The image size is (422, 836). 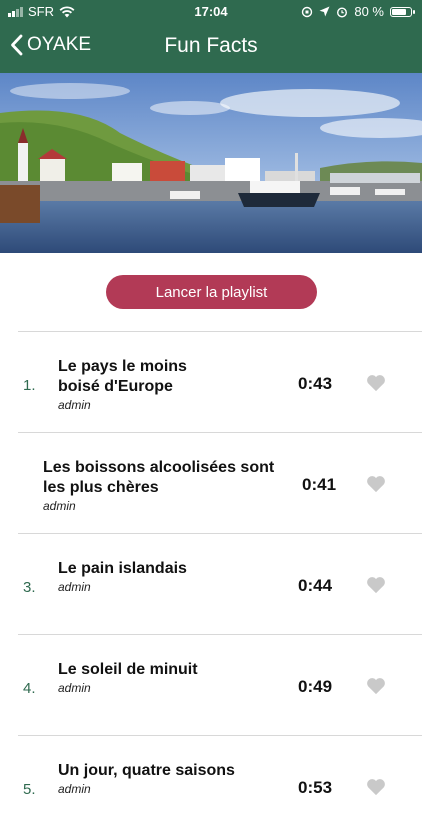 What do you see at coordinates (369, 11) in the screenshot?
I see `battery-percent: 80 %` at bounding box center [369, 11].